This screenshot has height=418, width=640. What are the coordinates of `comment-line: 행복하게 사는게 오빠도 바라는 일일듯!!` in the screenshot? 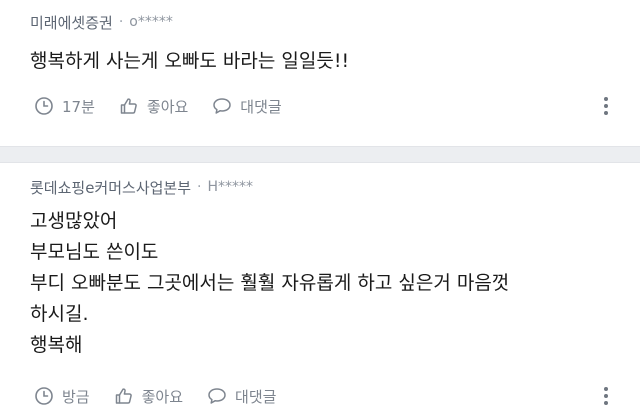 It's located at (190, 61).